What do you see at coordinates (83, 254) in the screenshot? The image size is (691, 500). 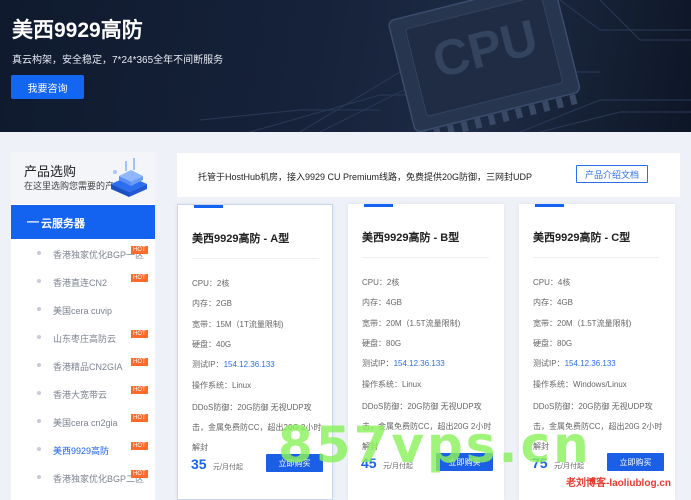 I see `sidebar-item-hk-bgp-1: 香港独家优化BGP一区 HOT` at bounding box center [83, 254].